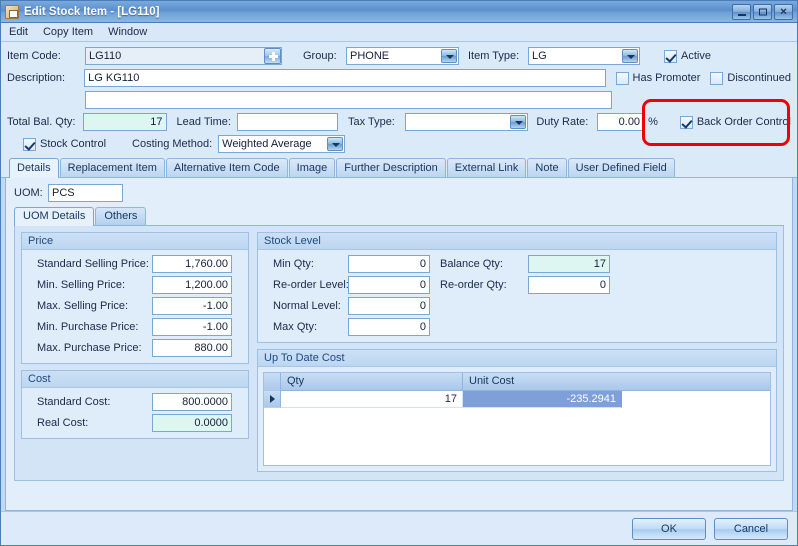 The image size is (798, 546). What do you see at coordinates (569, 285) in the screenshot?
I see `reorder-qty-input: 0` at bounding box center [569, 285].